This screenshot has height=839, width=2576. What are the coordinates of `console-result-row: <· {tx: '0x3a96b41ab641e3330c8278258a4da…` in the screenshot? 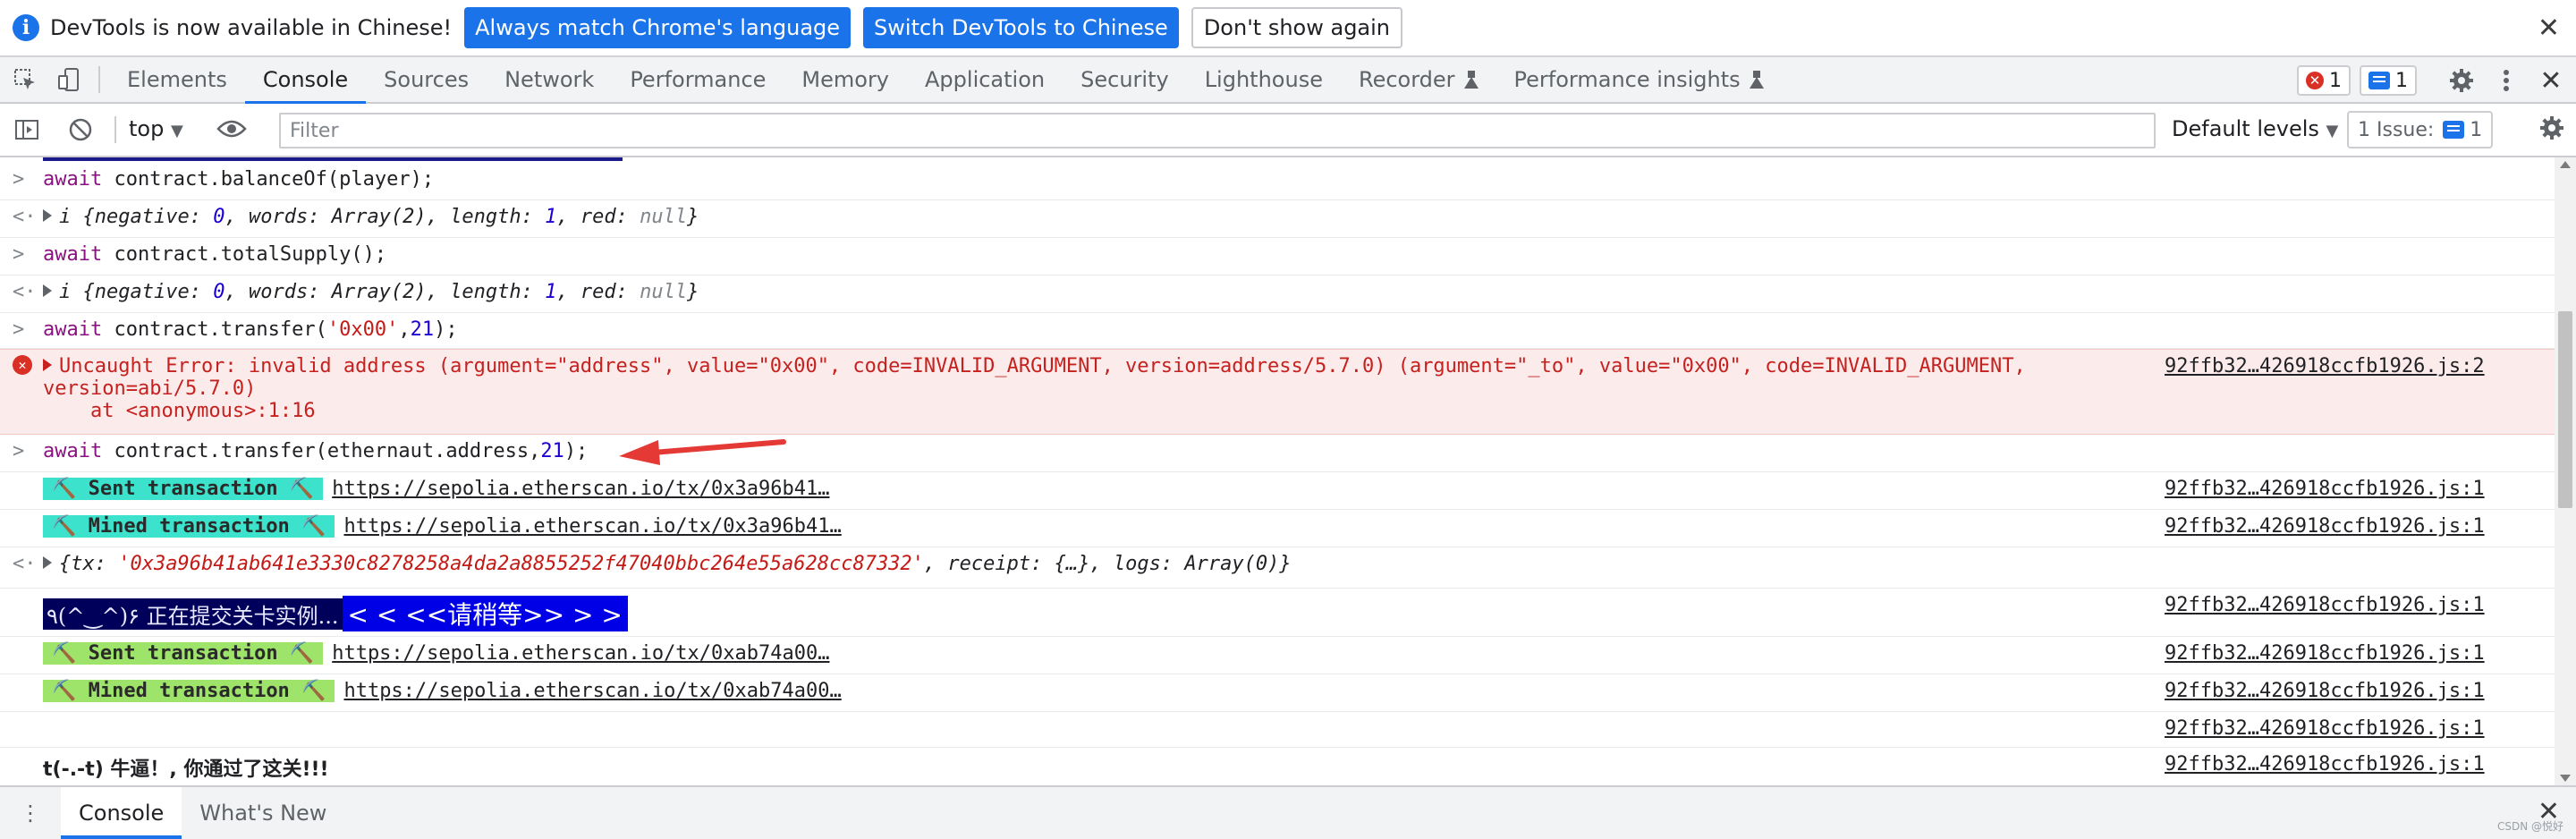 It's located at (1277, 568).